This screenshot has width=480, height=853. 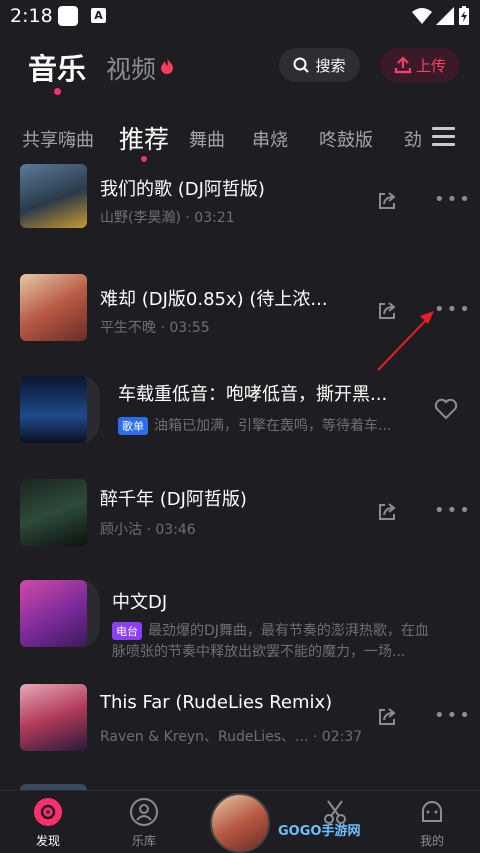 What do you see at coordinates (189, 328) in the screenshot?
I see `song-duration: 03:55` at bounding box center [189, 328].